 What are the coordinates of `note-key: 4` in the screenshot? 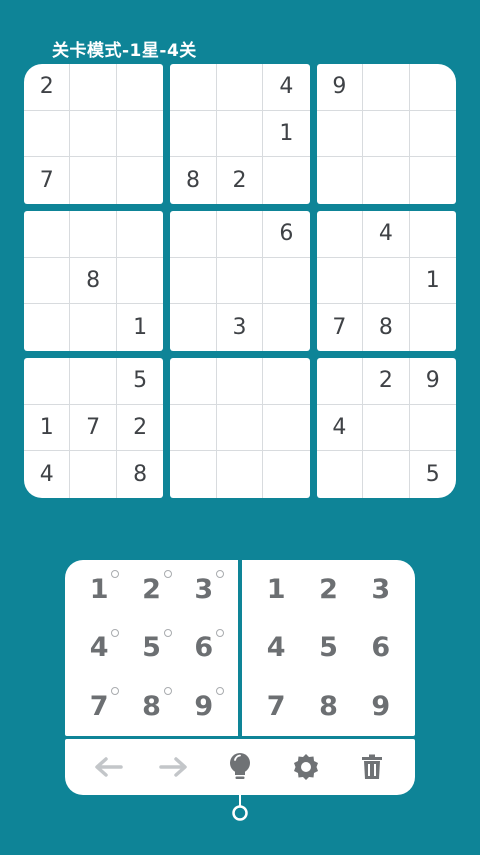 It's located at (99, 648).